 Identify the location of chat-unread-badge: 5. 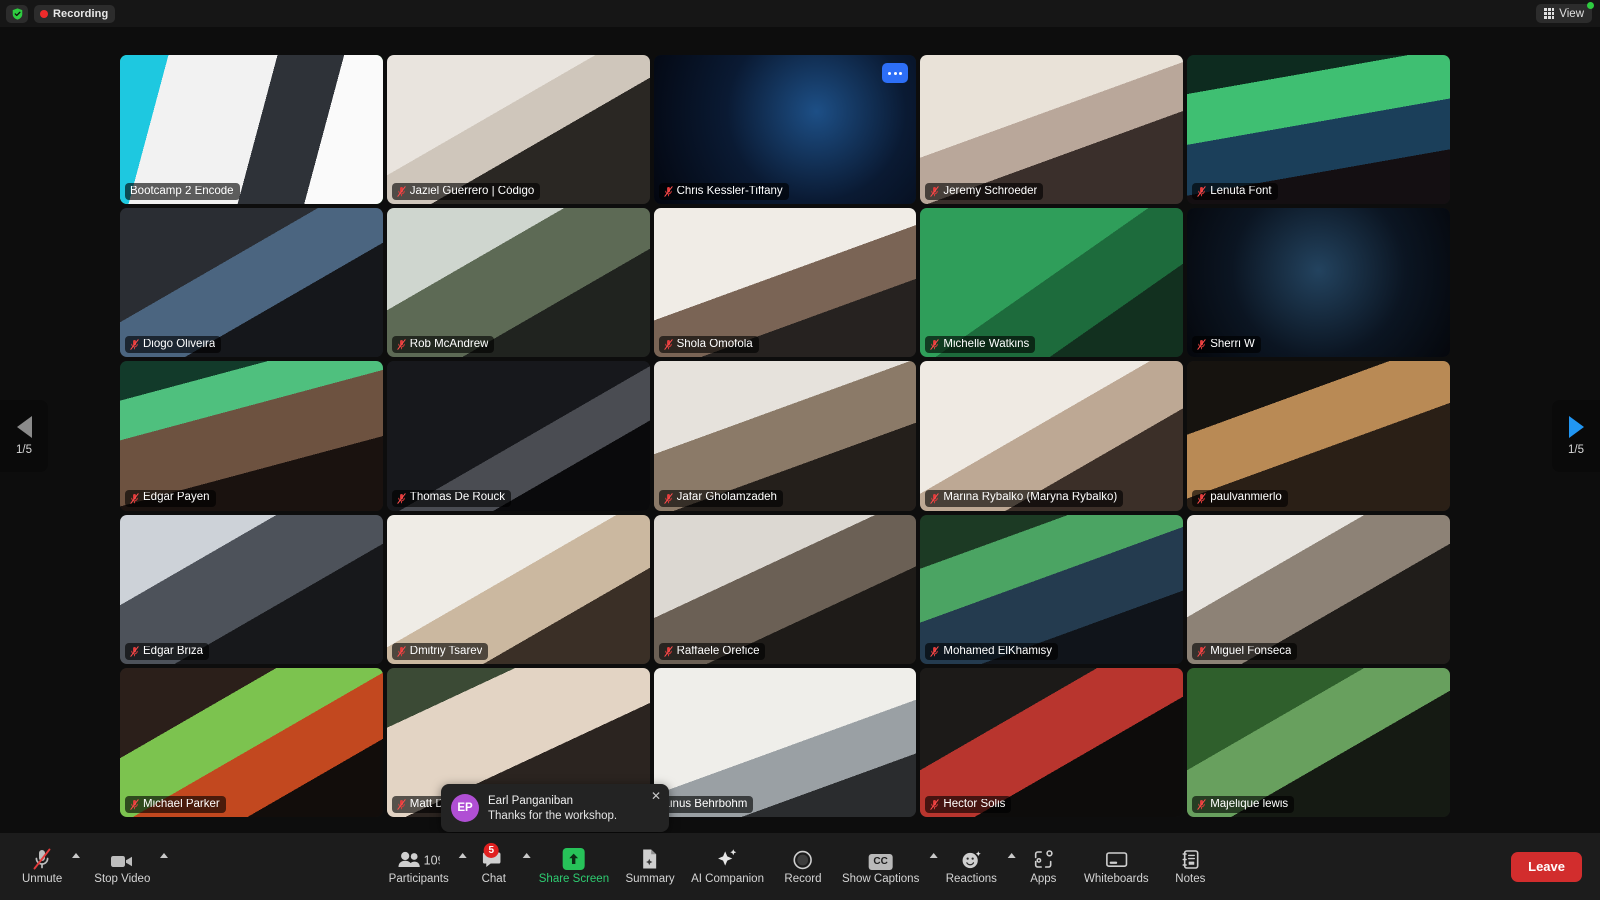
(491, 850).